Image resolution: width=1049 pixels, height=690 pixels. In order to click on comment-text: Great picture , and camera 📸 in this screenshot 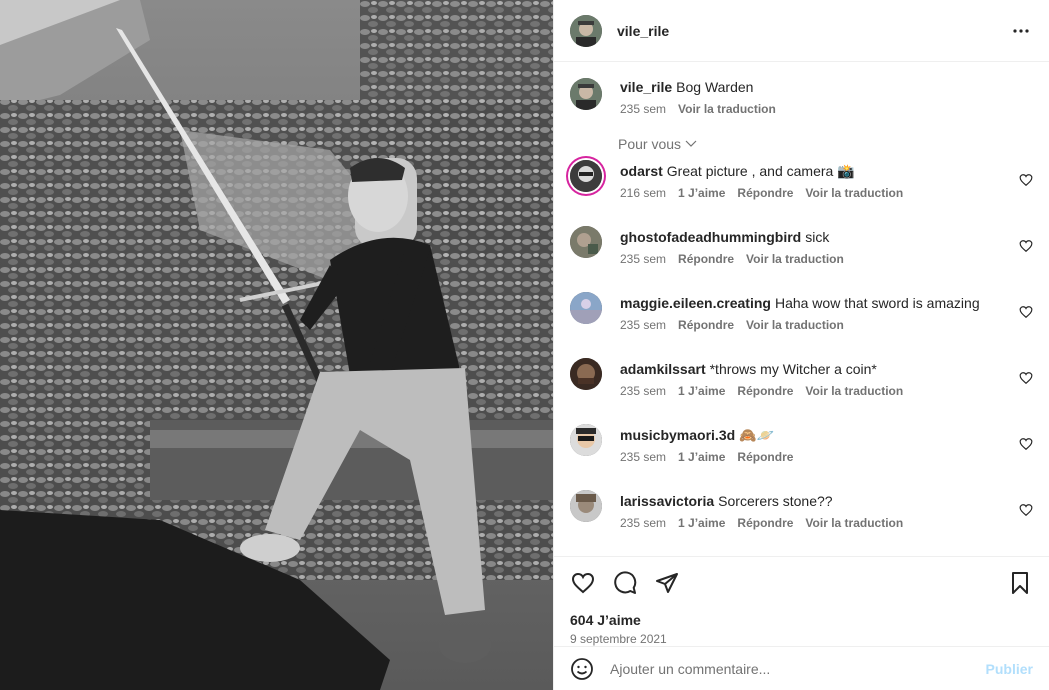, I will do `click(760, 171)`.